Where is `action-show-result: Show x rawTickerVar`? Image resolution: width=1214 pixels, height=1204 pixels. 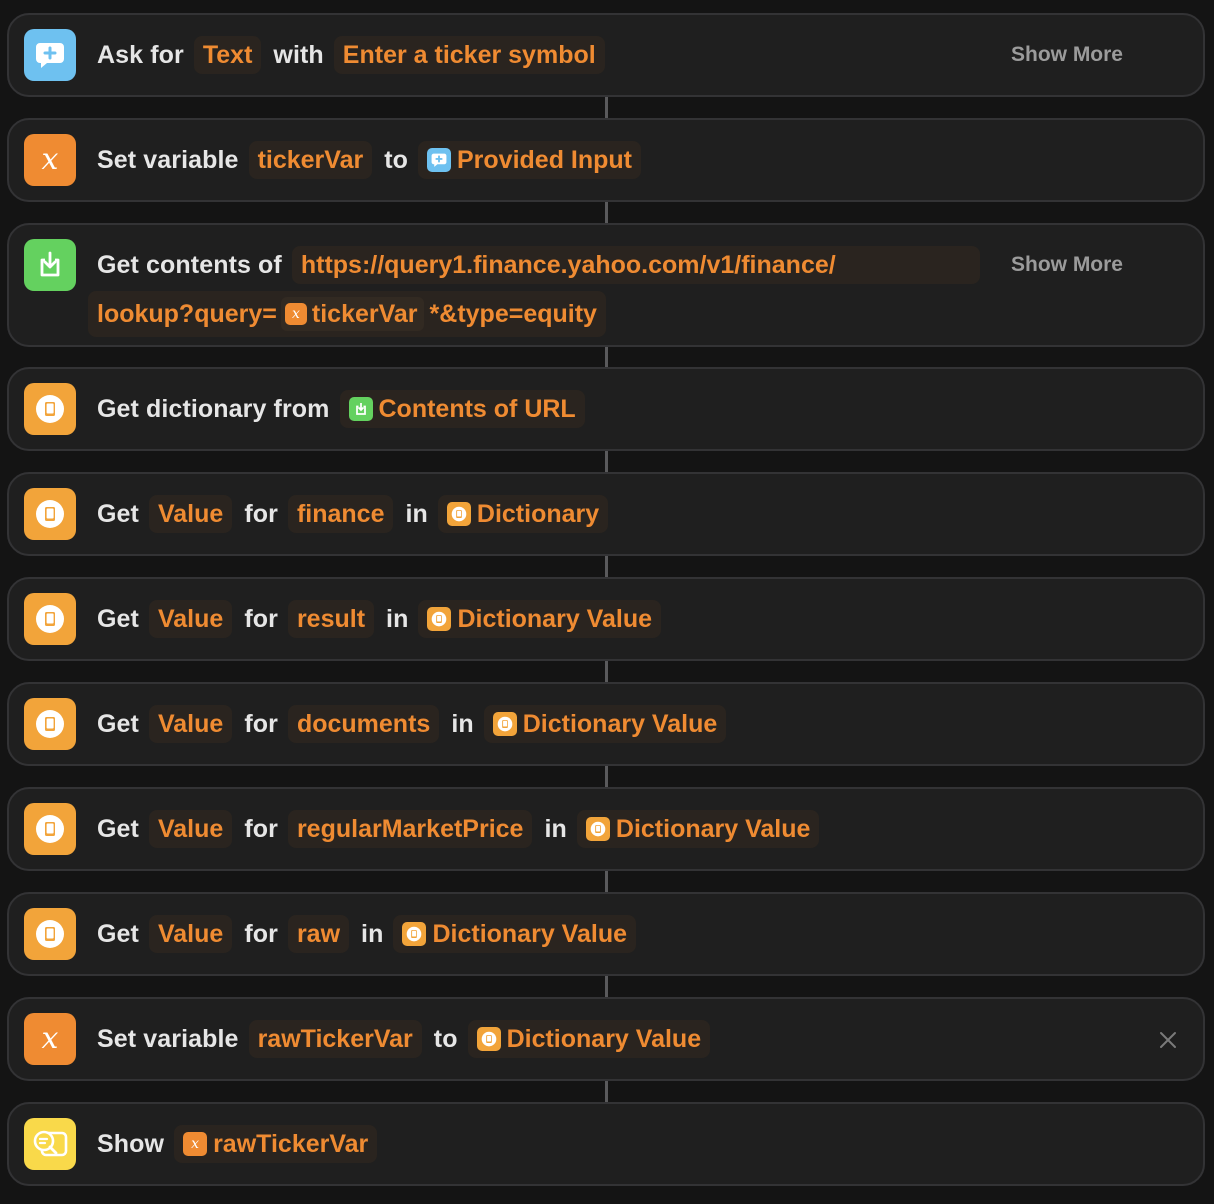 action-show-result: Show x rawTickerVar is located at coordinates (606, 1144).